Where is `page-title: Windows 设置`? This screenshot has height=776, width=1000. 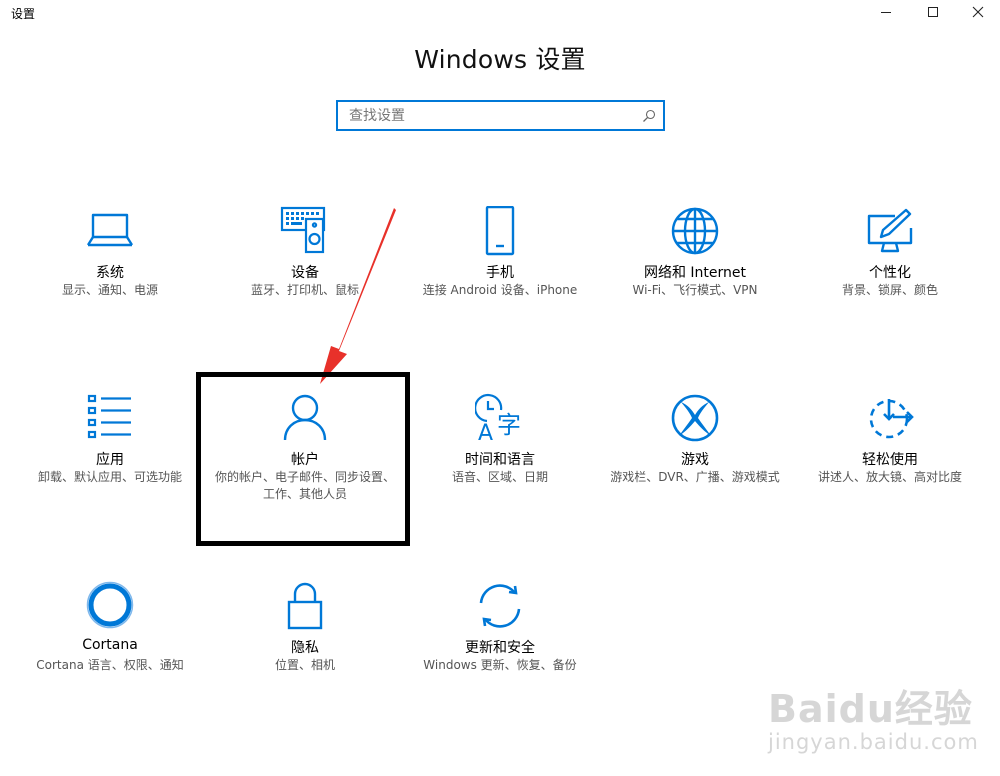 page-title: Windows 设置 is located at coordinates (500, 59).